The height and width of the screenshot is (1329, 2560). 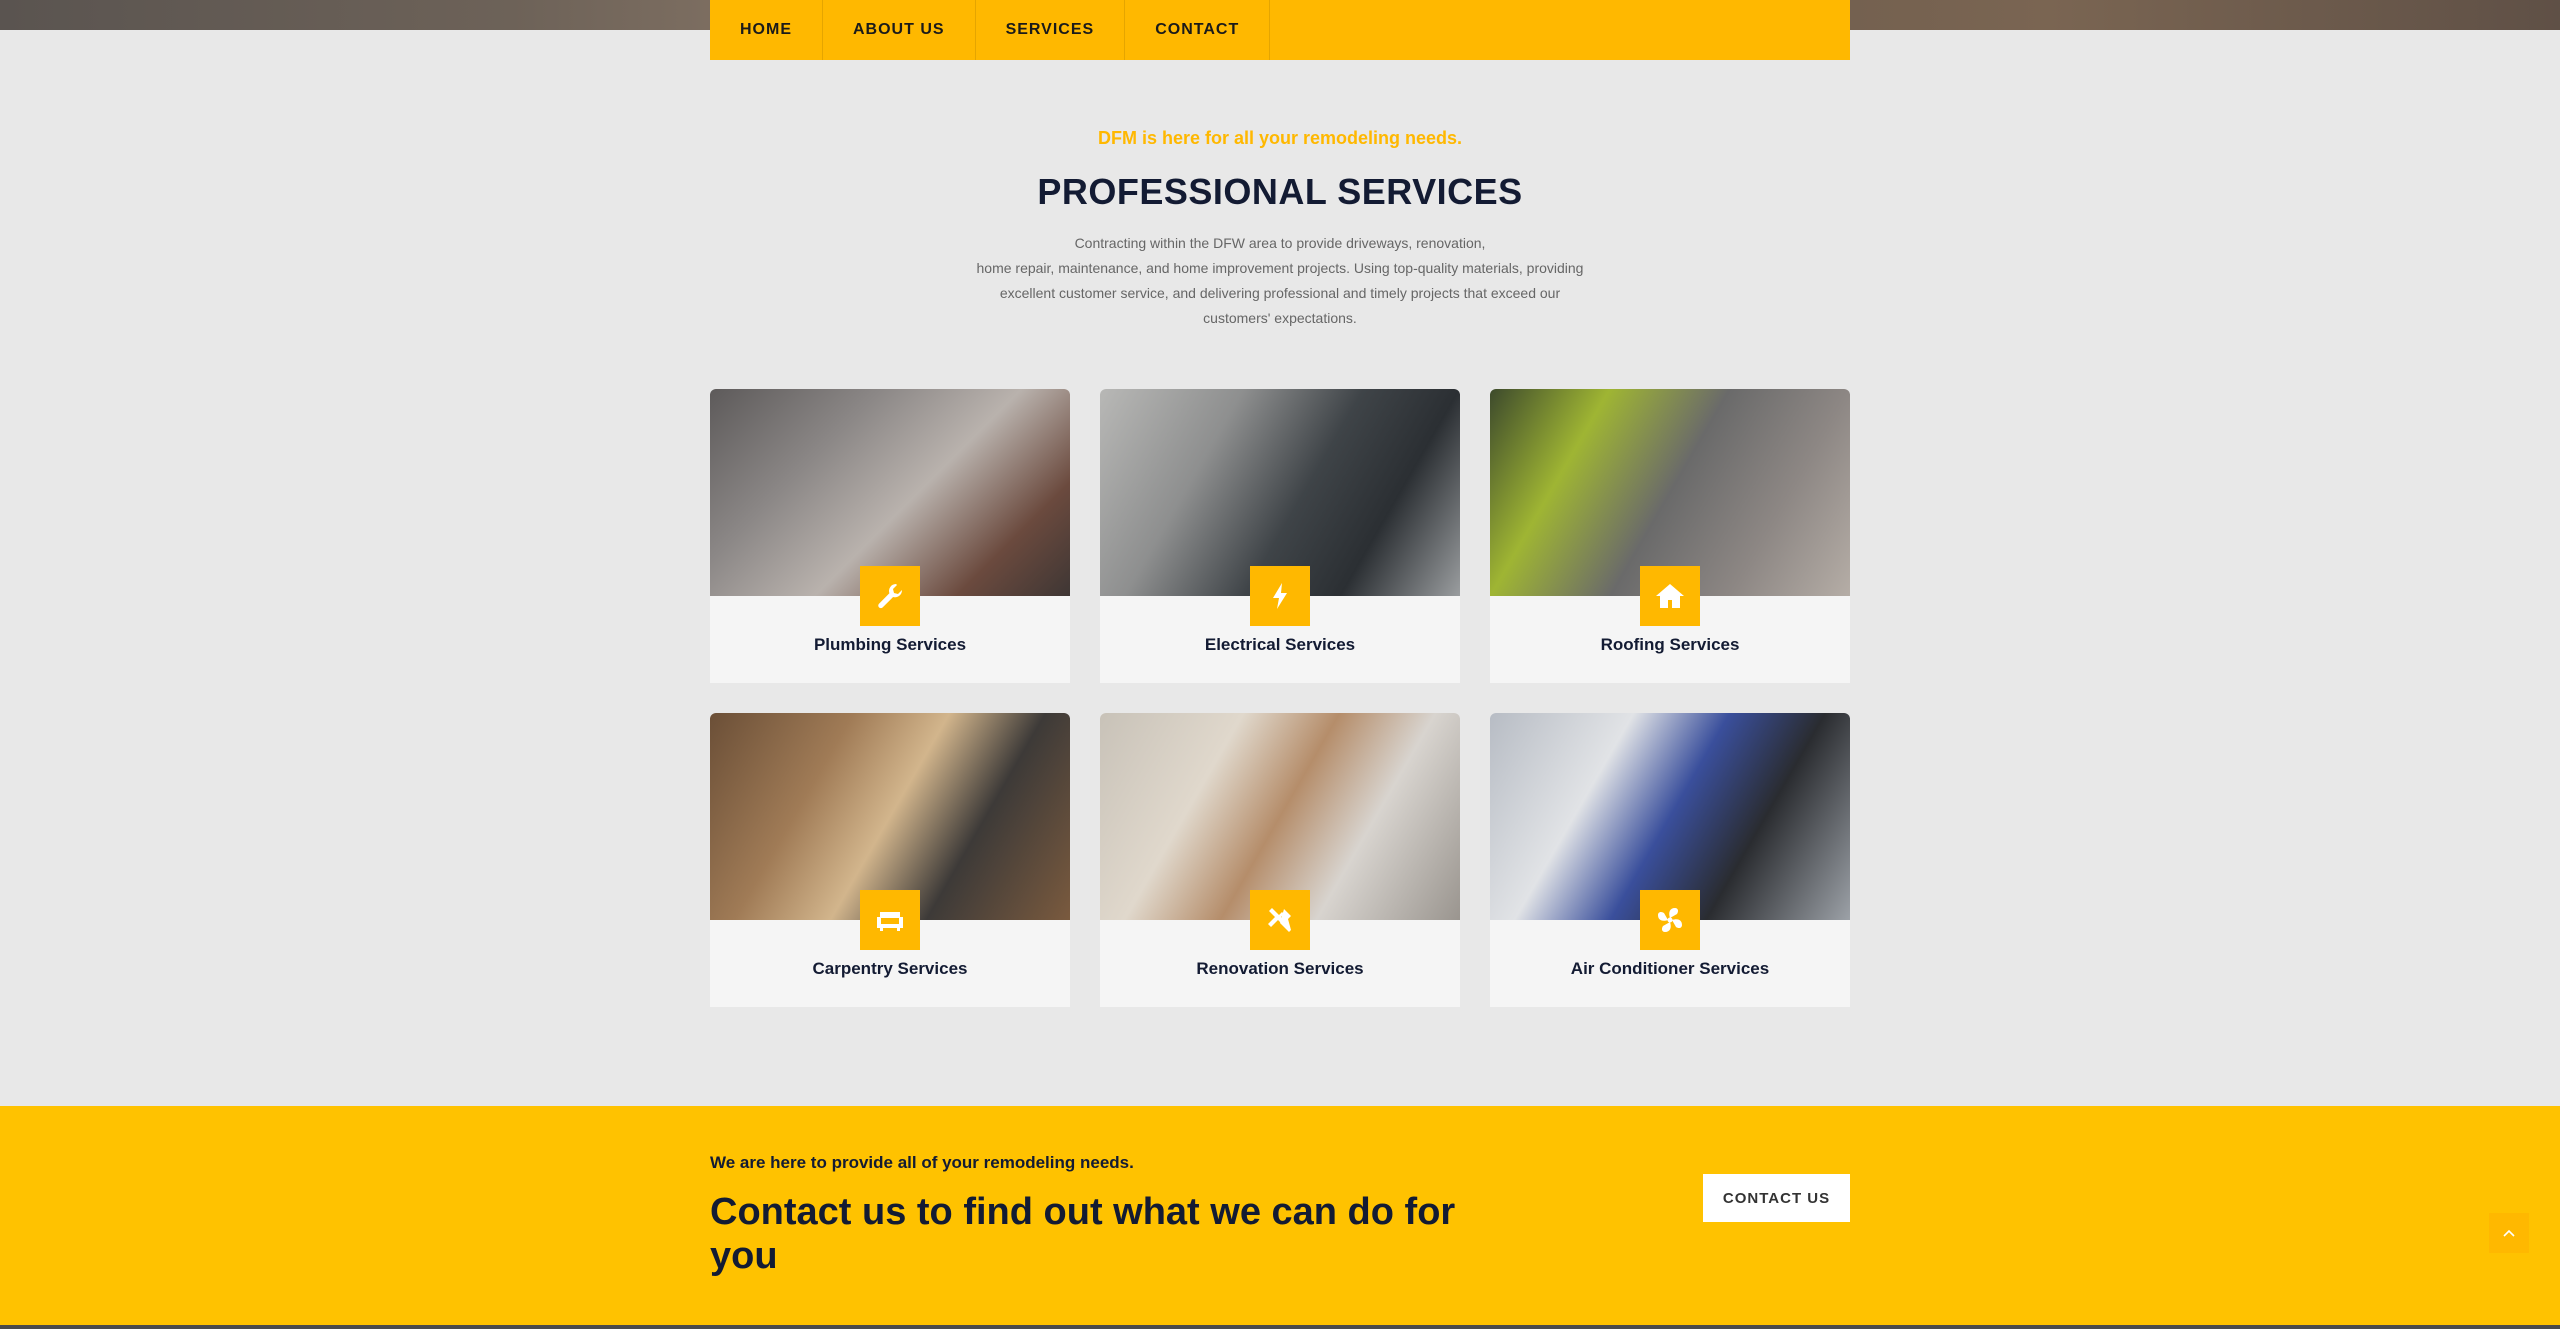 What do you see at coordinates (1670, 644) in the screenshot?
I see `service-title: Roofing Services` at bounding box center [1670, 644].